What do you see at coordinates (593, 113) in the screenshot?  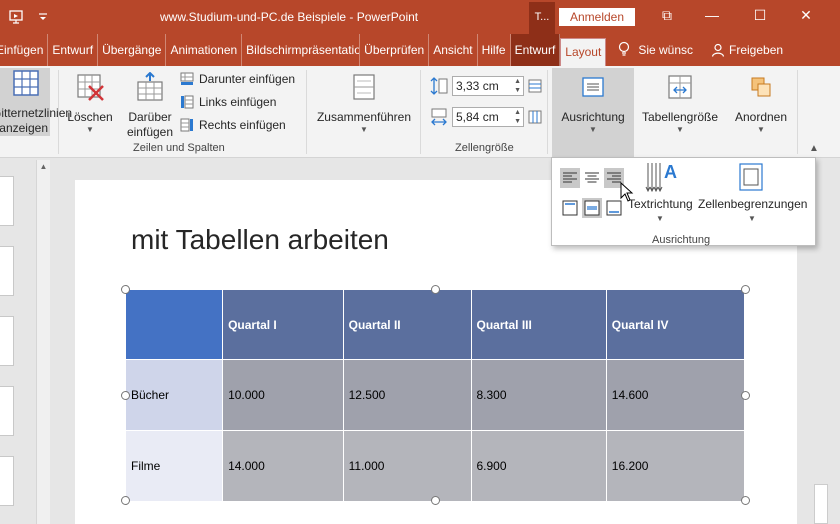 I see `alignment-button: Ausrichtung ▼` at bounding box center [593, 113].